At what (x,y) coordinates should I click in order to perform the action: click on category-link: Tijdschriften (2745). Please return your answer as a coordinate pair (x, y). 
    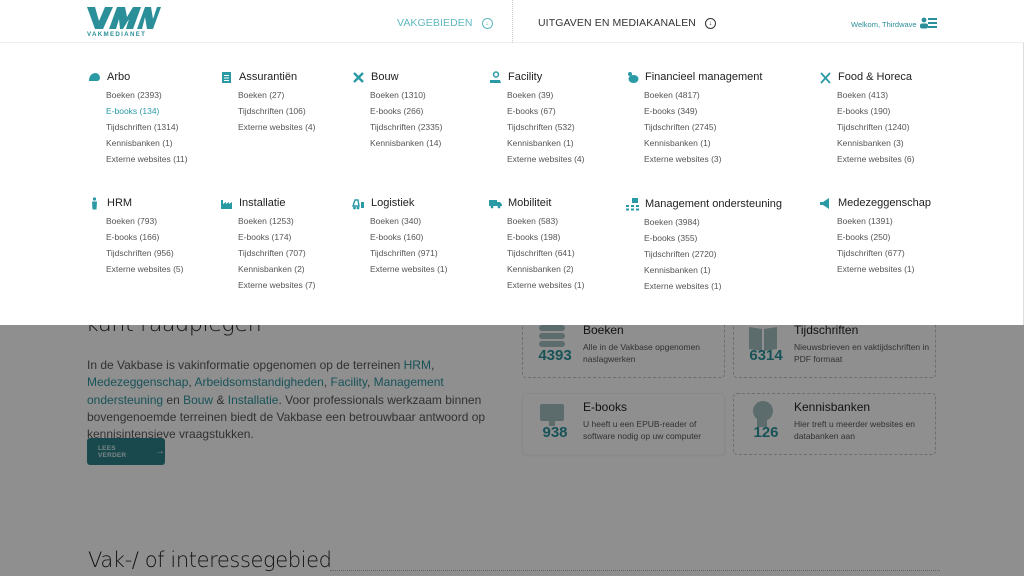
    Looking at the image, I should click on (703, 127).